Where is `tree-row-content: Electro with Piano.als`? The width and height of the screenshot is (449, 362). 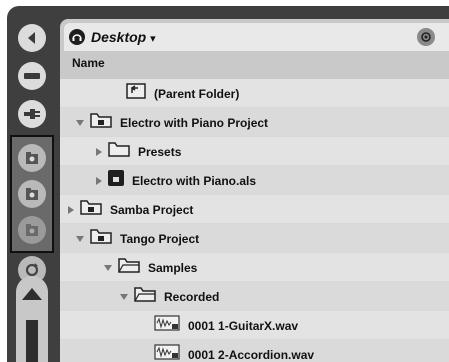
tree-row-content: Electro with Piano.als is located at coordinates (176, 180).